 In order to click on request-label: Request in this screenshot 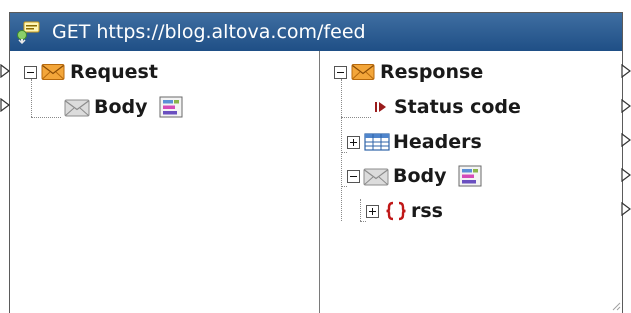, I will do `click(114, 72)`.